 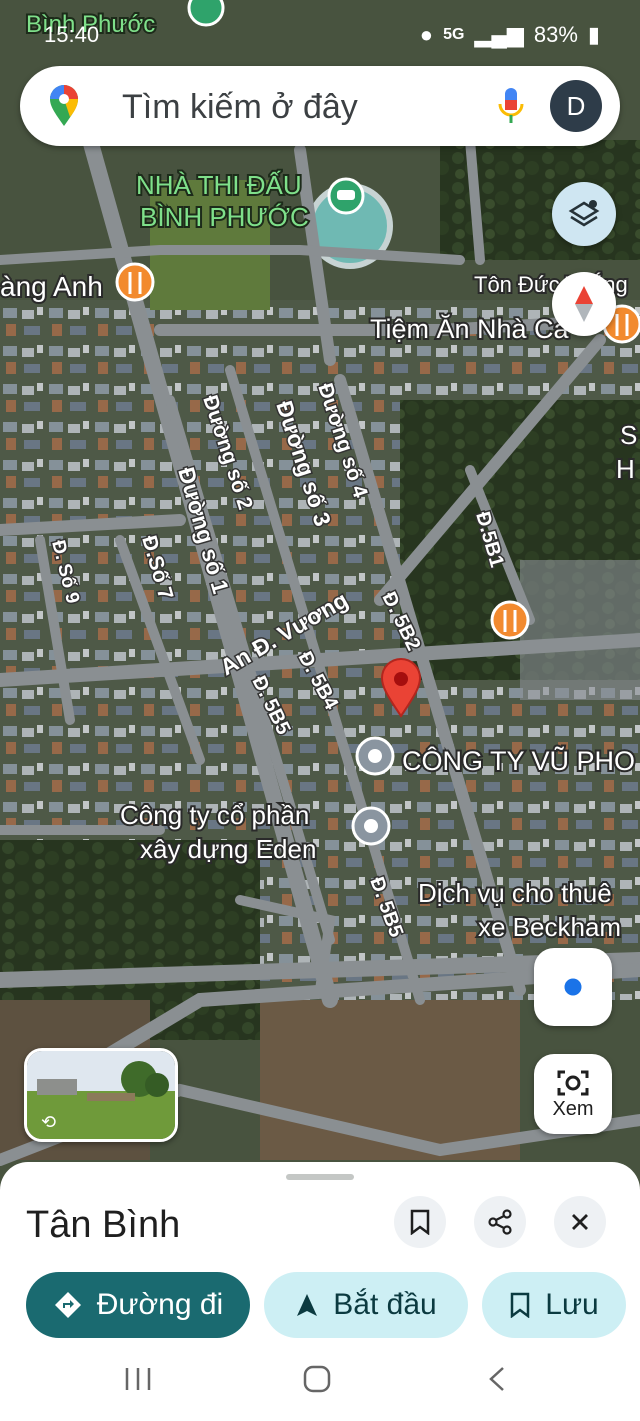 I want to click on map-label-eden-line1: Công ty cổ phần, so click(x=214, y=815).